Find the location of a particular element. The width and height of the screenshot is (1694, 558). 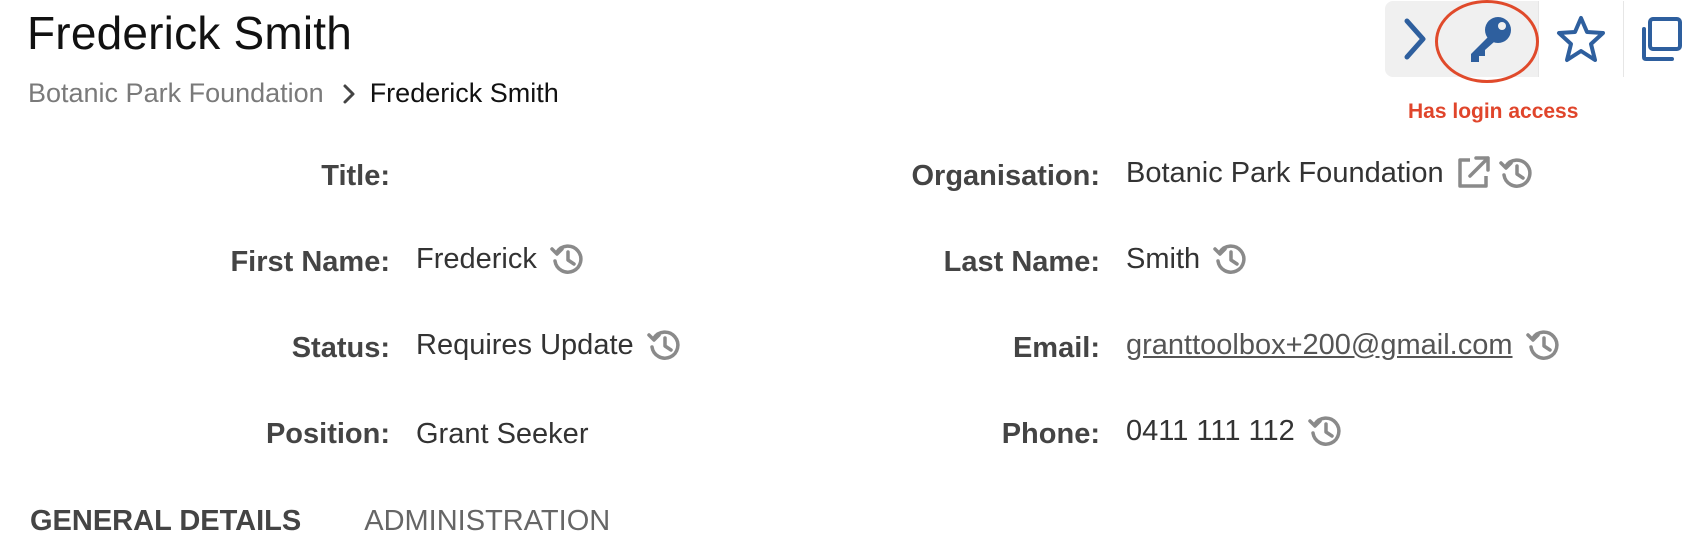

title-label: Title: is located at coordinates (355, 176).